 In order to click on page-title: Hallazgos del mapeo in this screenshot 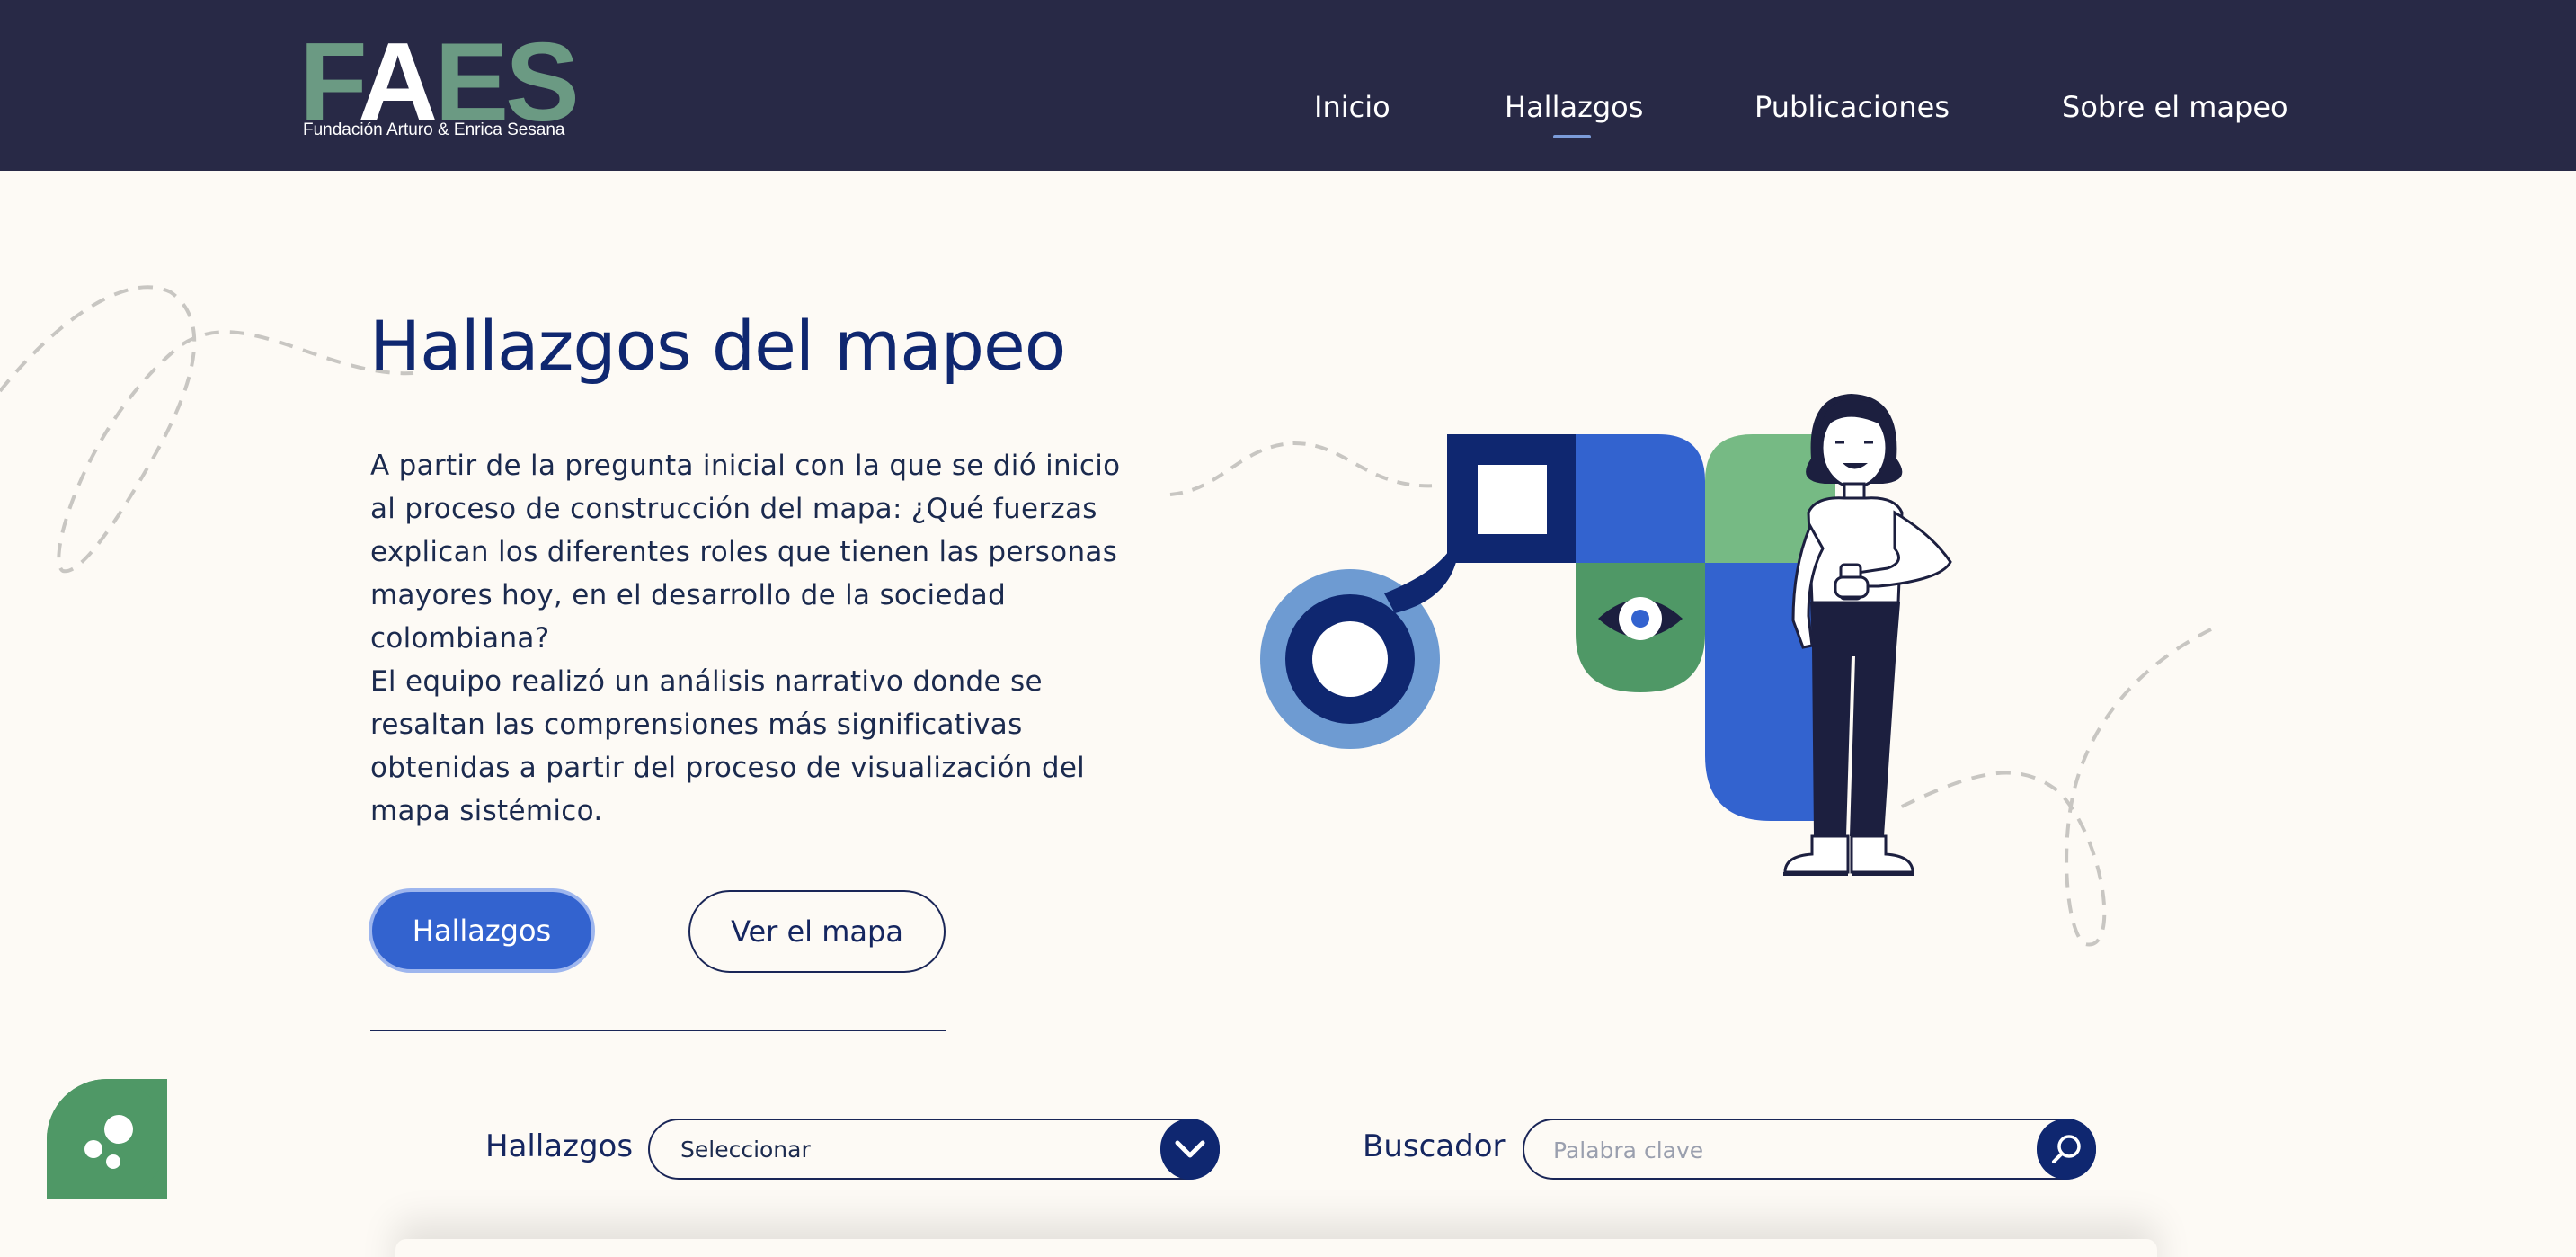, I will do `click(717, 346)`.